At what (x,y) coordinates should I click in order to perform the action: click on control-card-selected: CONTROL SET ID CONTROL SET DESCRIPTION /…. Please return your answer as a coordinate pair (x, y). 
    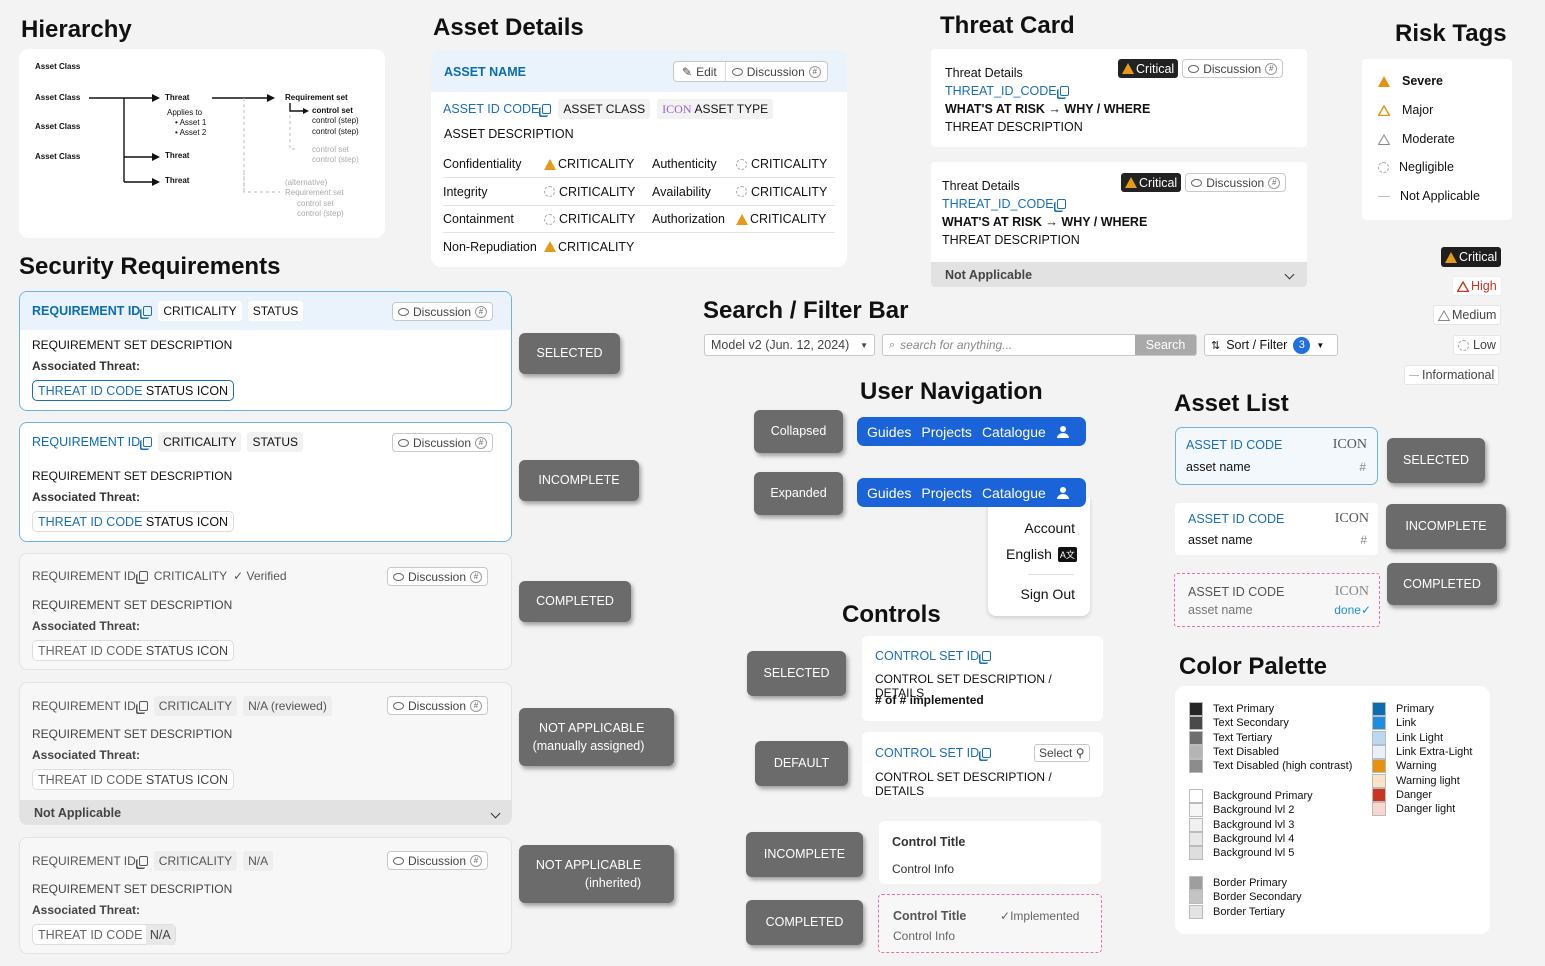
    Looking at the image, I should click on (982, 678).